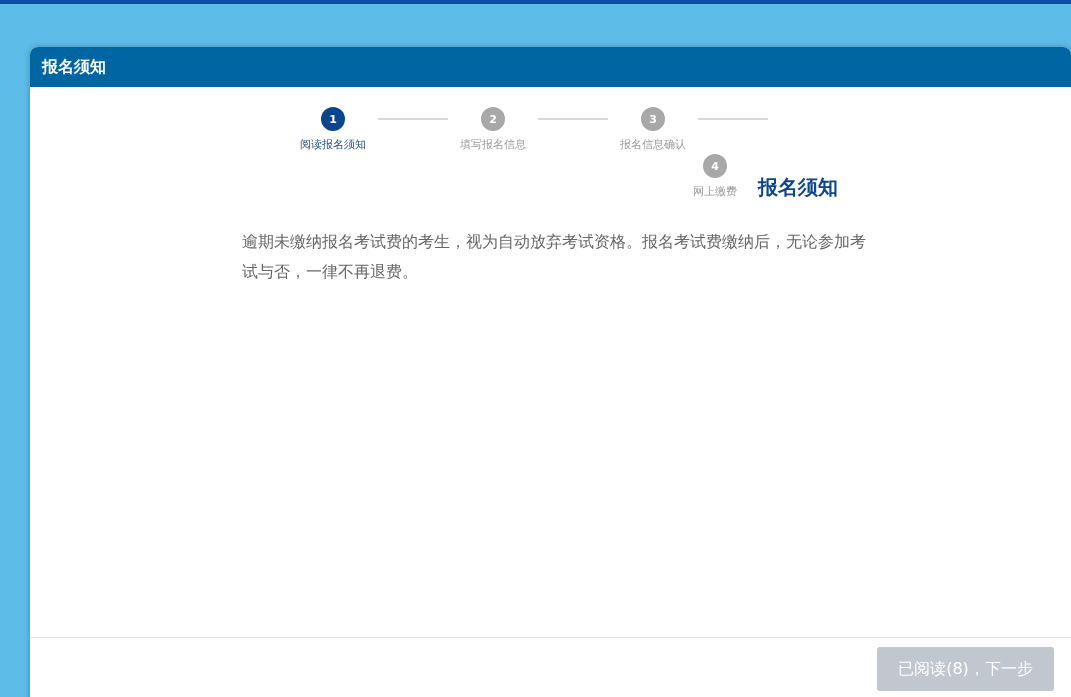 The height and width of the screenshot is (697, 1071). What do you see at coordinates (653, 144) in the screenshot?
I see `step-label: 报名信息确认` at bounding box center [653, 144].